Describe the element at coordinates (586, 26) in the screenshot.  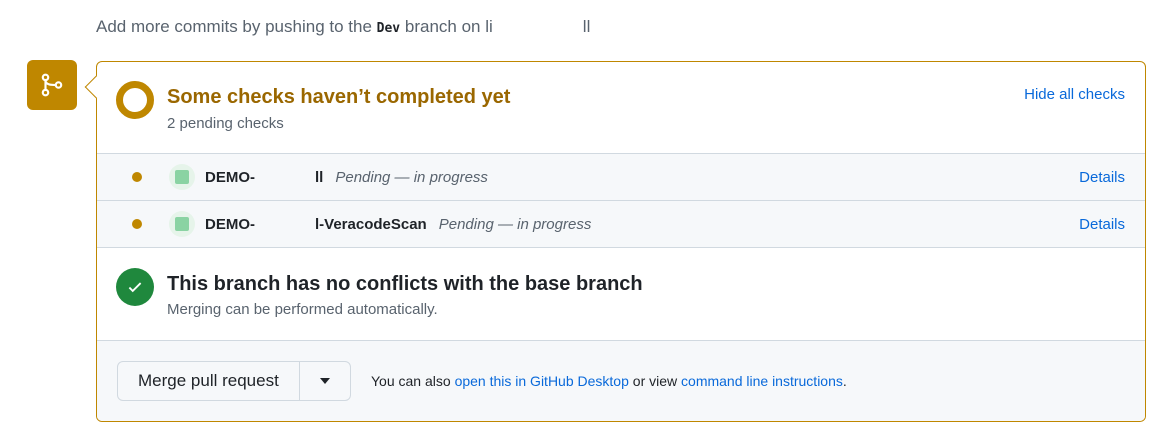
I see `repo-suffix: ll` at that location.